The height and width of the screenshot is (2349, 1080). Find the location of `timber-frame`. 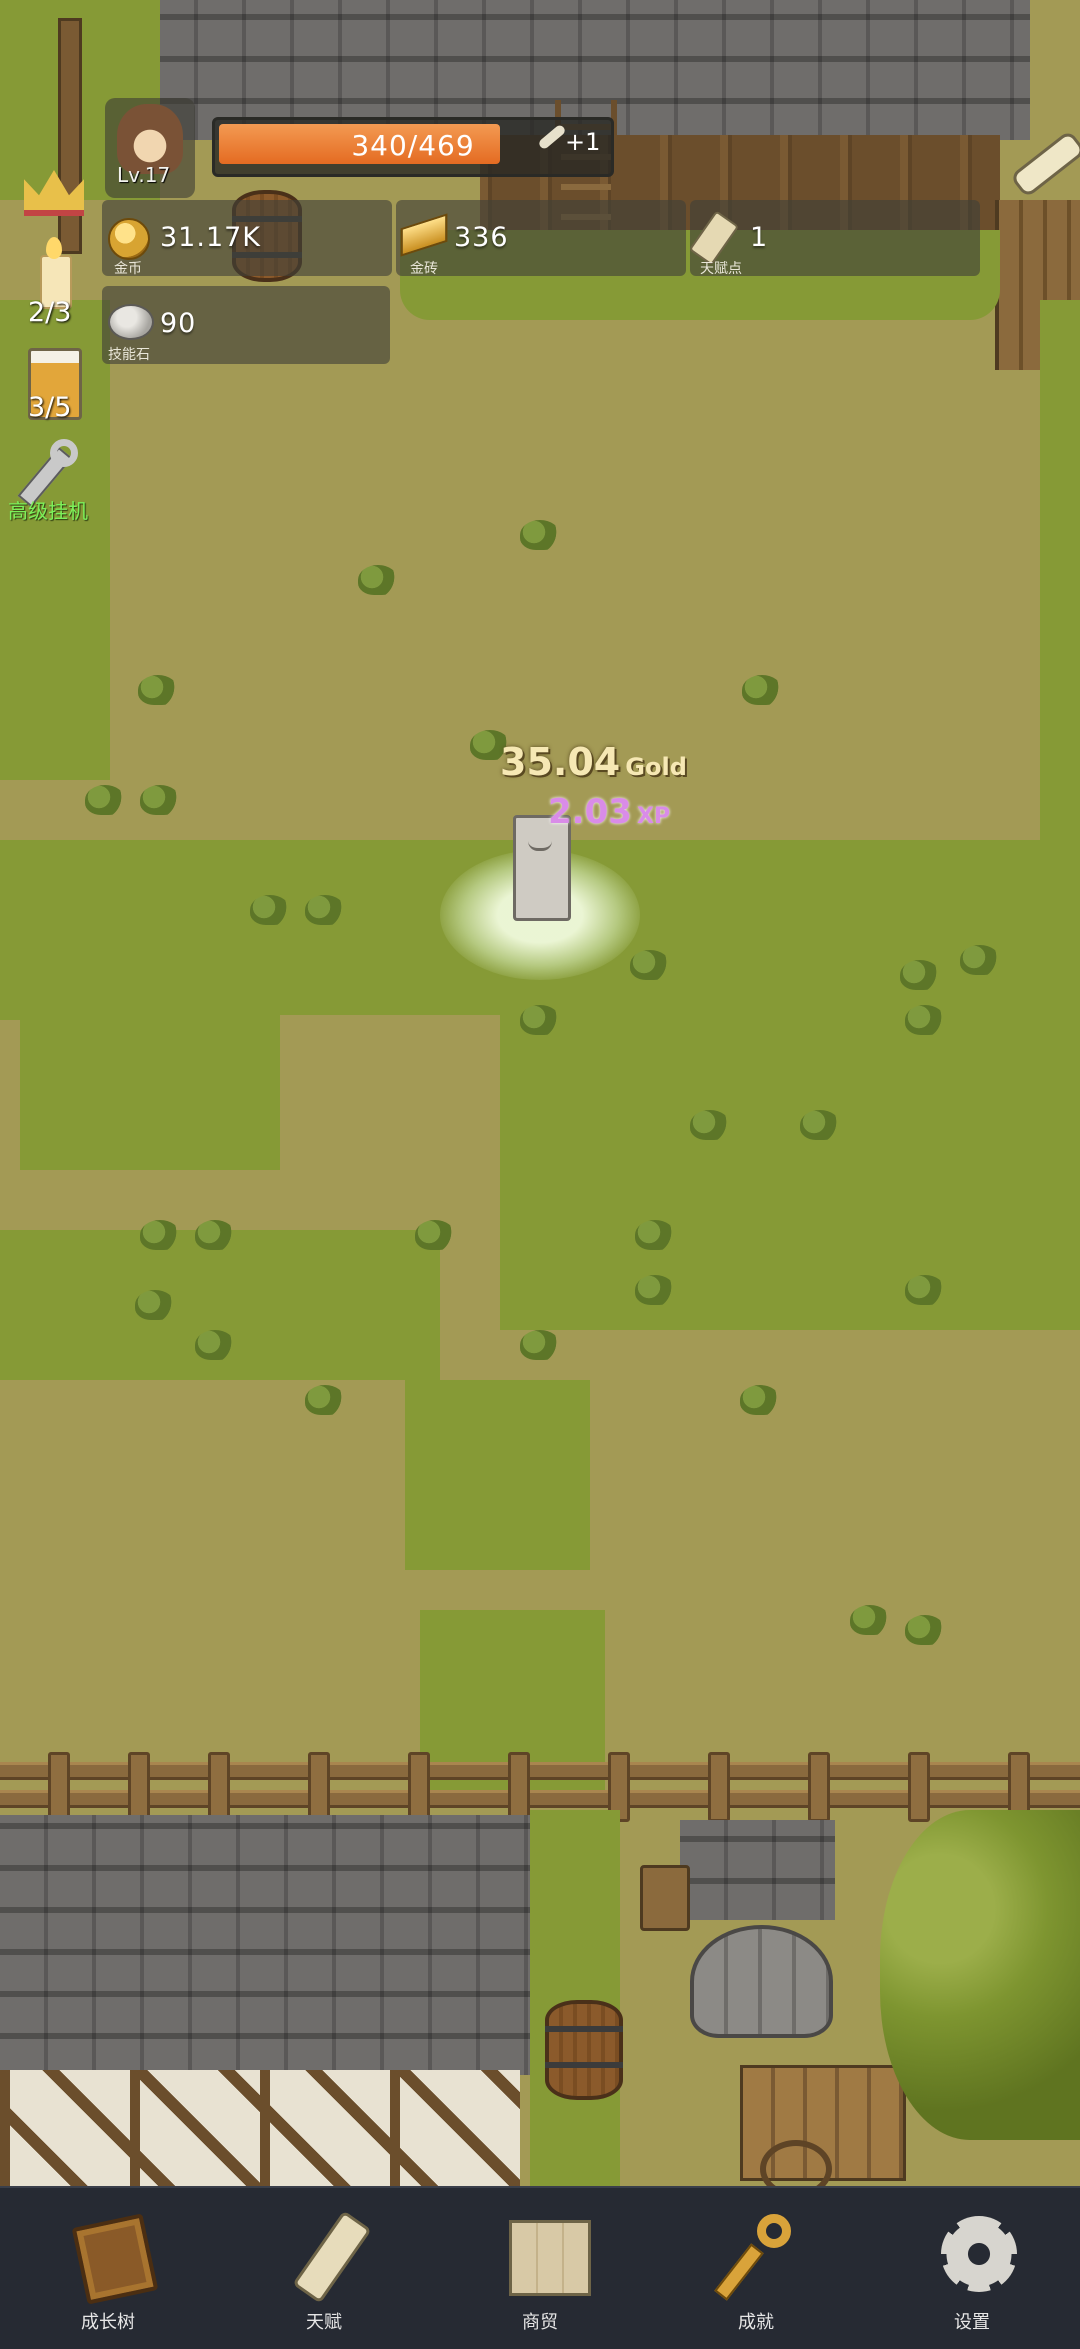

timber-frame is located at coordinates (260, 2128).